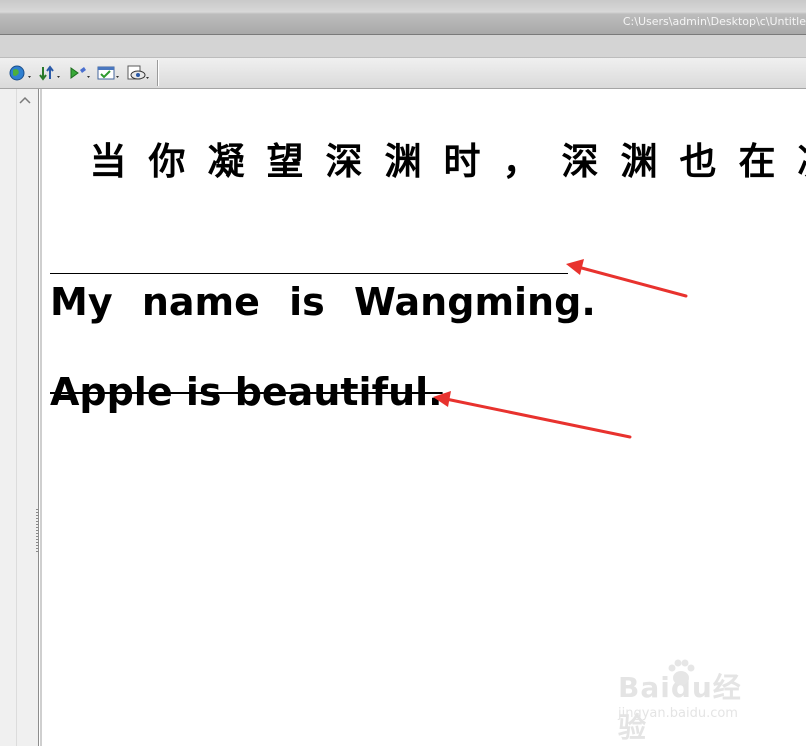  Describe the element at coordinates (714, 21) in the screenshot. I see `window-title: C:\Users\admin\Desktop\c\Untitle` at that location.